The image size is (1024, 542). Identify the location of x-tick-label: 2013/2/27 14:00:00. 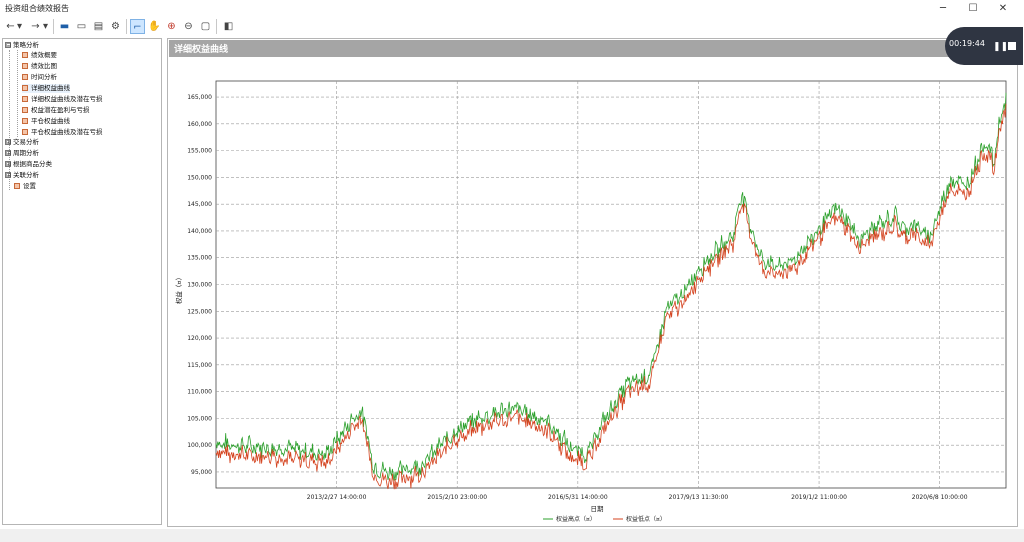
(337, 497).